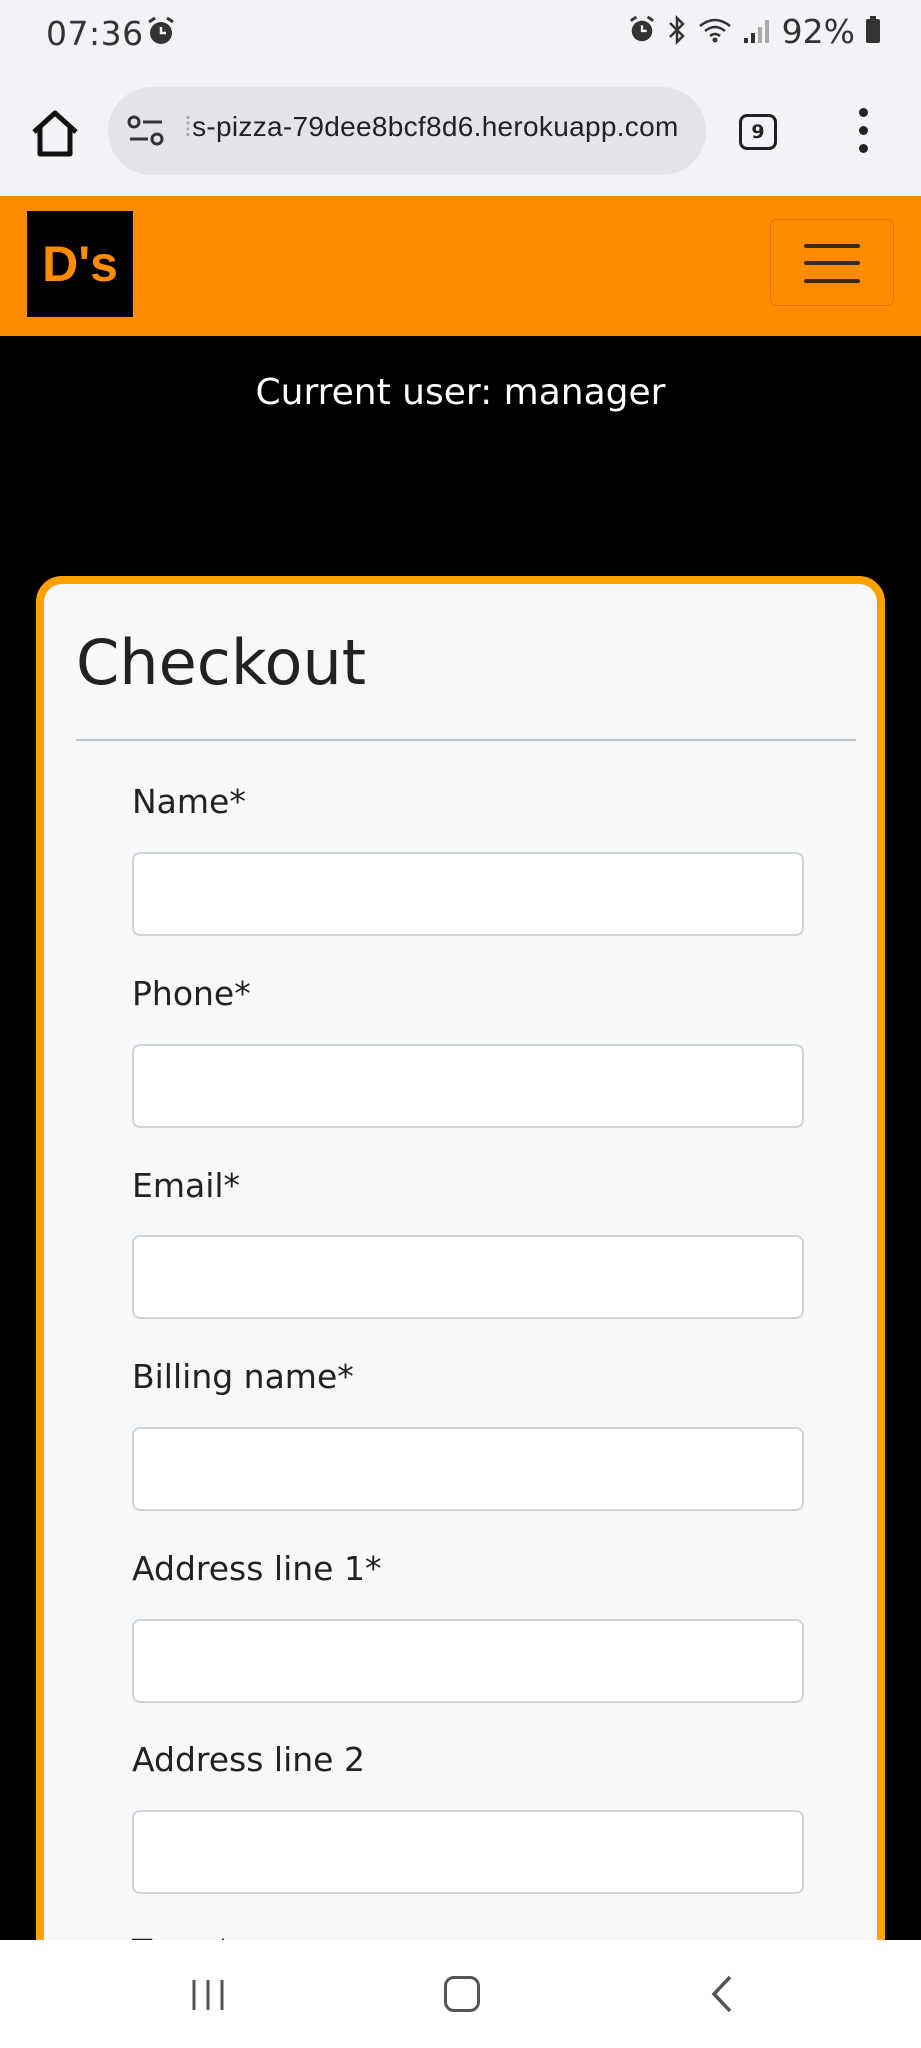  Describe the element at coordinates (468, 1277) in the screenshot. I see `email-input` at that location.